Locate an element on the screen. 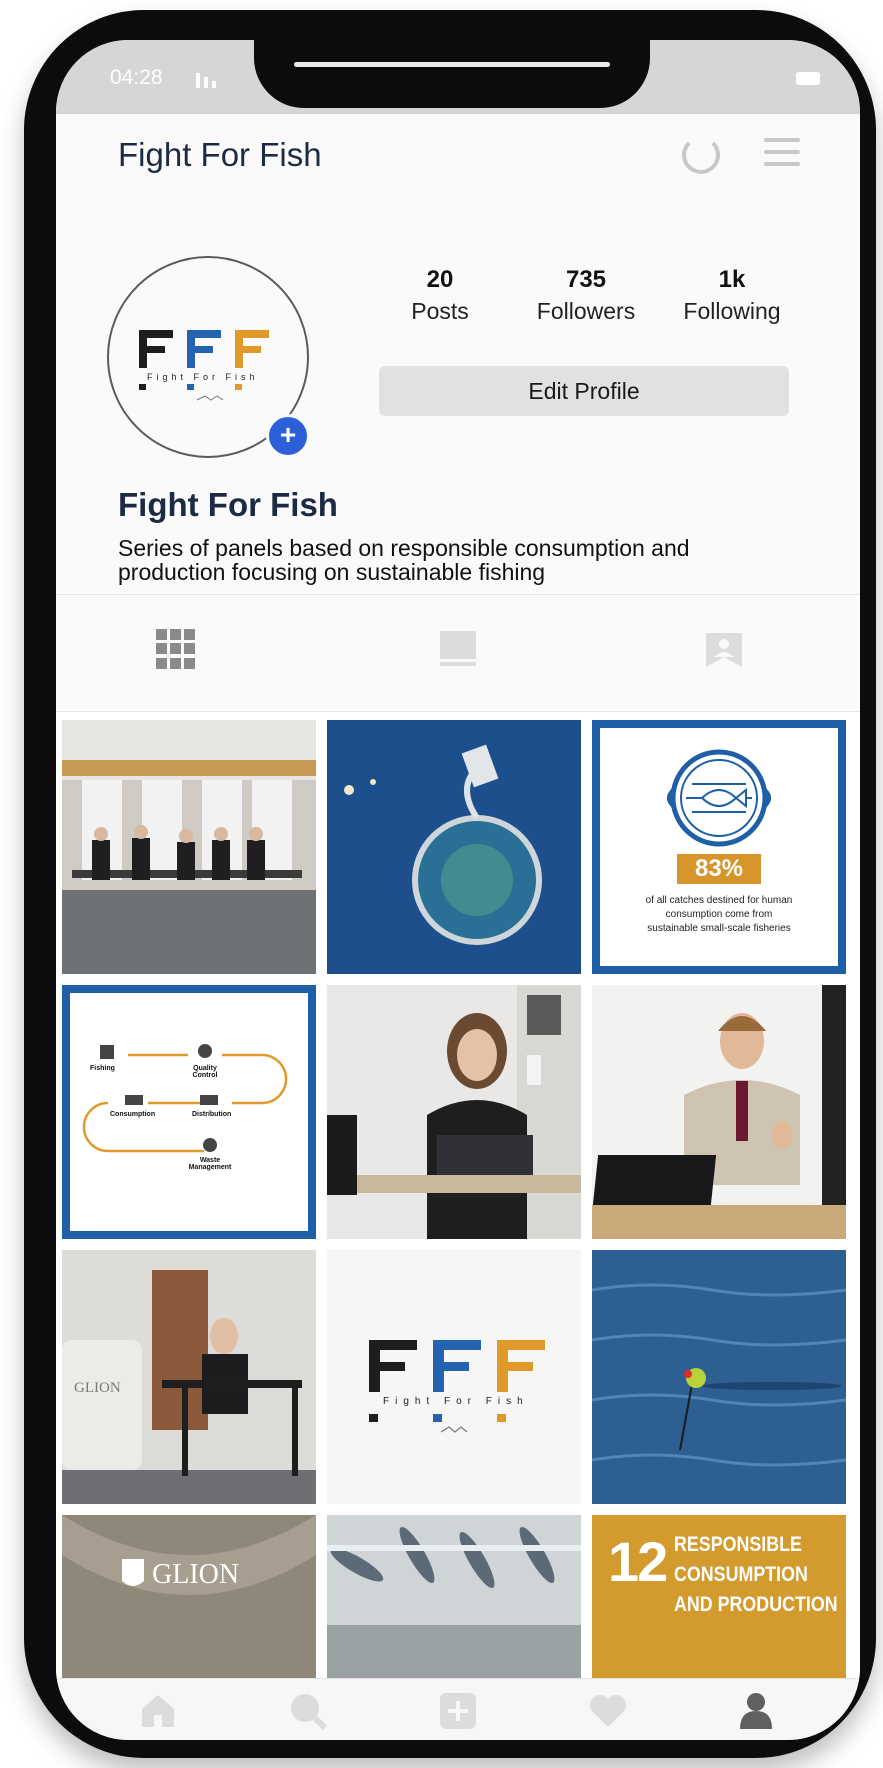 The height and width of the screenshot is (1768, 883). tab-grid-icon is located at coordinates (176, 649).